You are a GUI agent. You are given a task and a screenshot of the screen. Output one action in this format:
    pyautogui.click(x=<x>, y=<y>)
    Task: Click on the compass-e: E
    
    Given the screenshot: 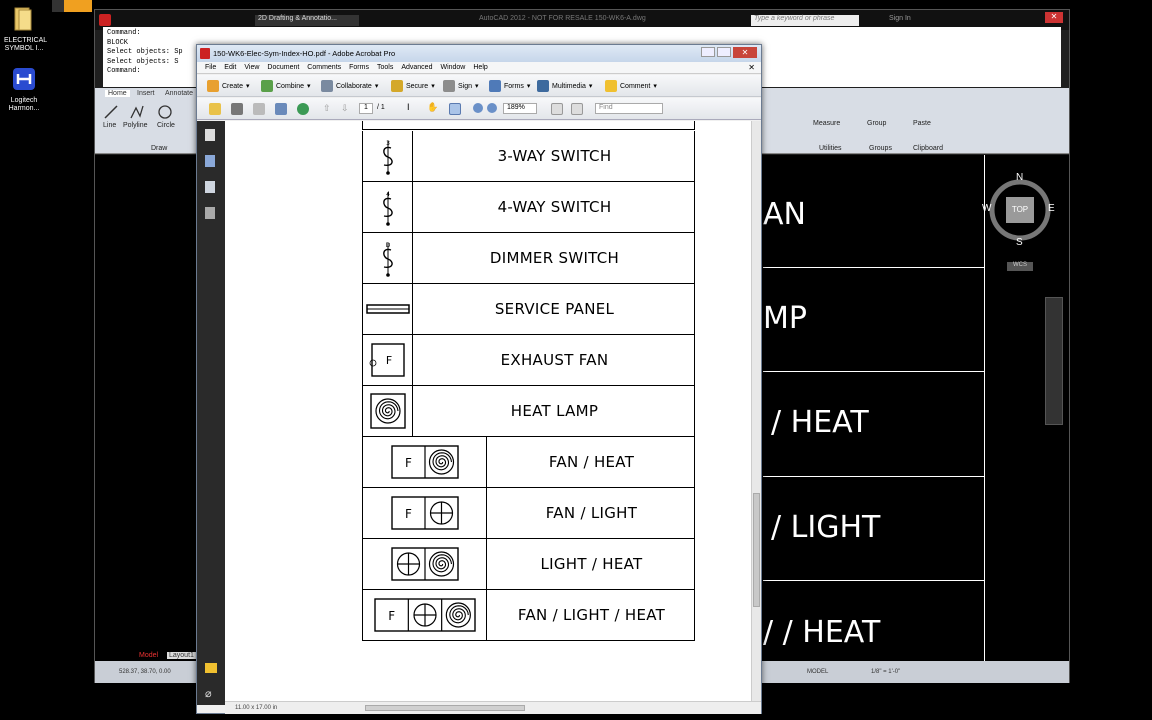 What is the action you would take?
    pyautogui.click(x=1051, y=208)
    